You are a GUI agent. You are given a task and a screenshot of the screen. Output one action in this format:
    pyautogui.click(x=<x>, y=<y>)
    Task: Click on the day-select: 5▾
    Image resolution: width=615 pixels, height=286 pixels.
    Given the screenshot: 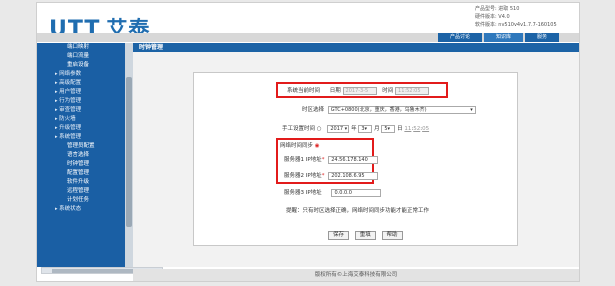 What is the action you would take?
    pyautogui.click(x=388, y=128)
    